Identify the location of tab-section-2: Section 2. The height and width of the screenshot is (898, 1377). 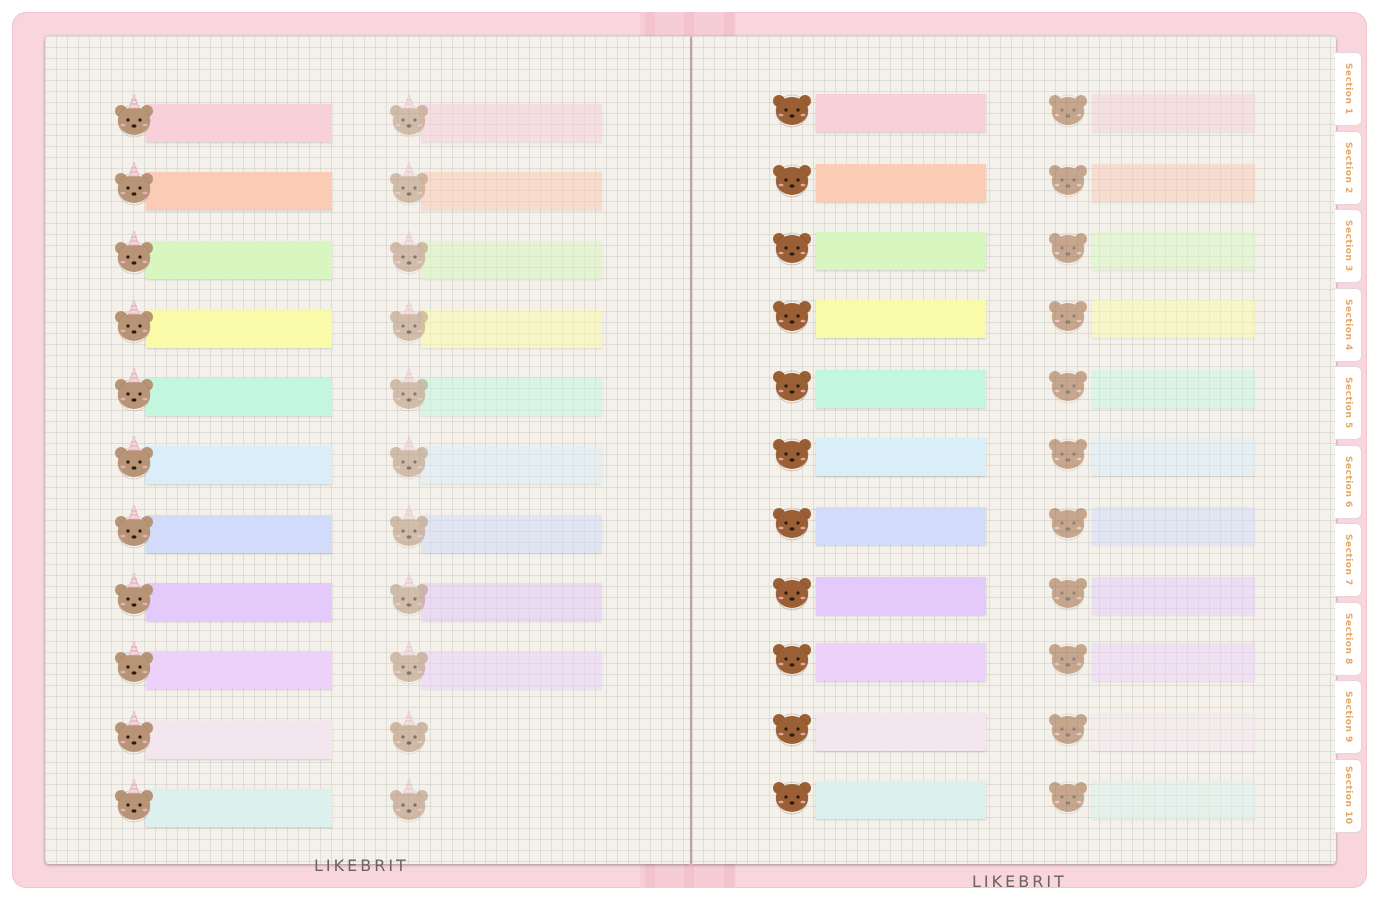
(1348, 167).